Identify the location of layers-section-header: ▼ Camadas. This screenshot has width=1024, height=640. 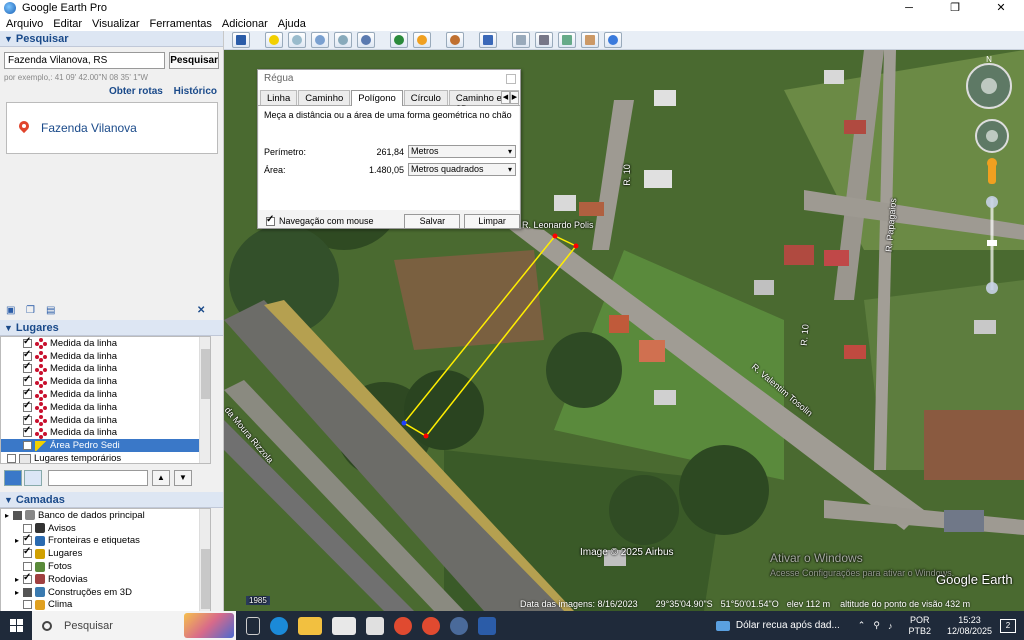
(111, 500).